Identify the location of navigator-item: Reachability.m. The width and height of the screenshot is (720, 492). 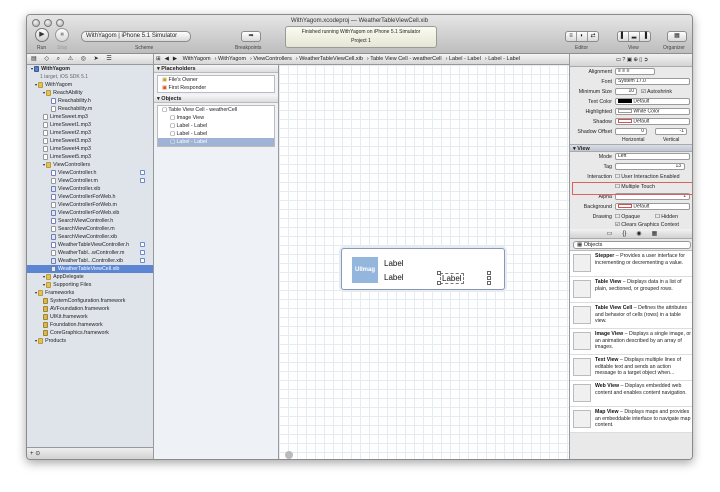
(90, 109).